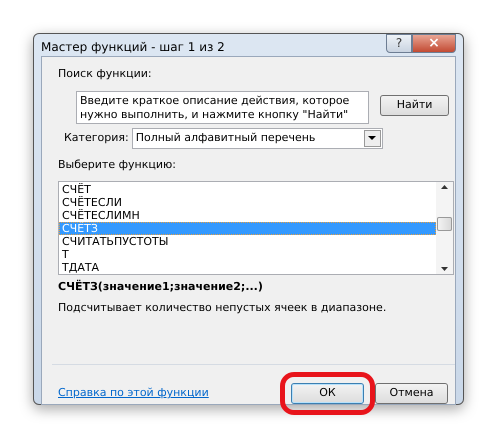 This screenshot has width=497, height=439. What do you see at coordinates (247, 241) in the screenshot?
I see `function-item: СЧИТАТЬПУСТОТЫ` at bounding box center [247, 241].